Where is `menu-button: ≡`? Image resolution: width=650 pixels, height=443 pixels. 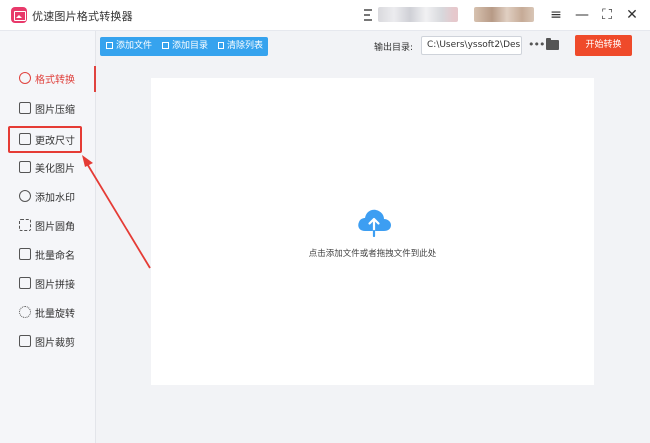 menu-button: ≡ is located at coordinates (556, 15).